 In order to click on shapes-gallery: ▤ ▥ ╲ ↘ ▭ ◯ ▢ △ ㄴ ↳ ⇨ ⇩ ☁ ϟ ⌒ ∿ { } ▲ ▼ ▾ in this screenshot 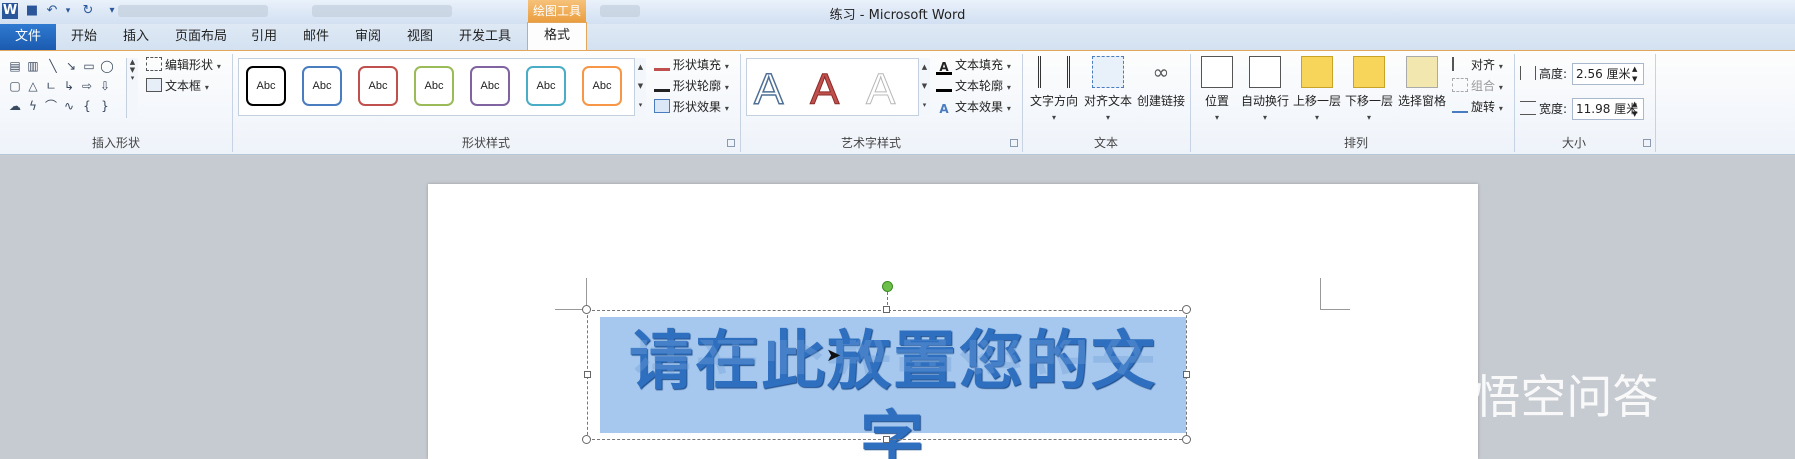, I will do `click(72, 88)`.